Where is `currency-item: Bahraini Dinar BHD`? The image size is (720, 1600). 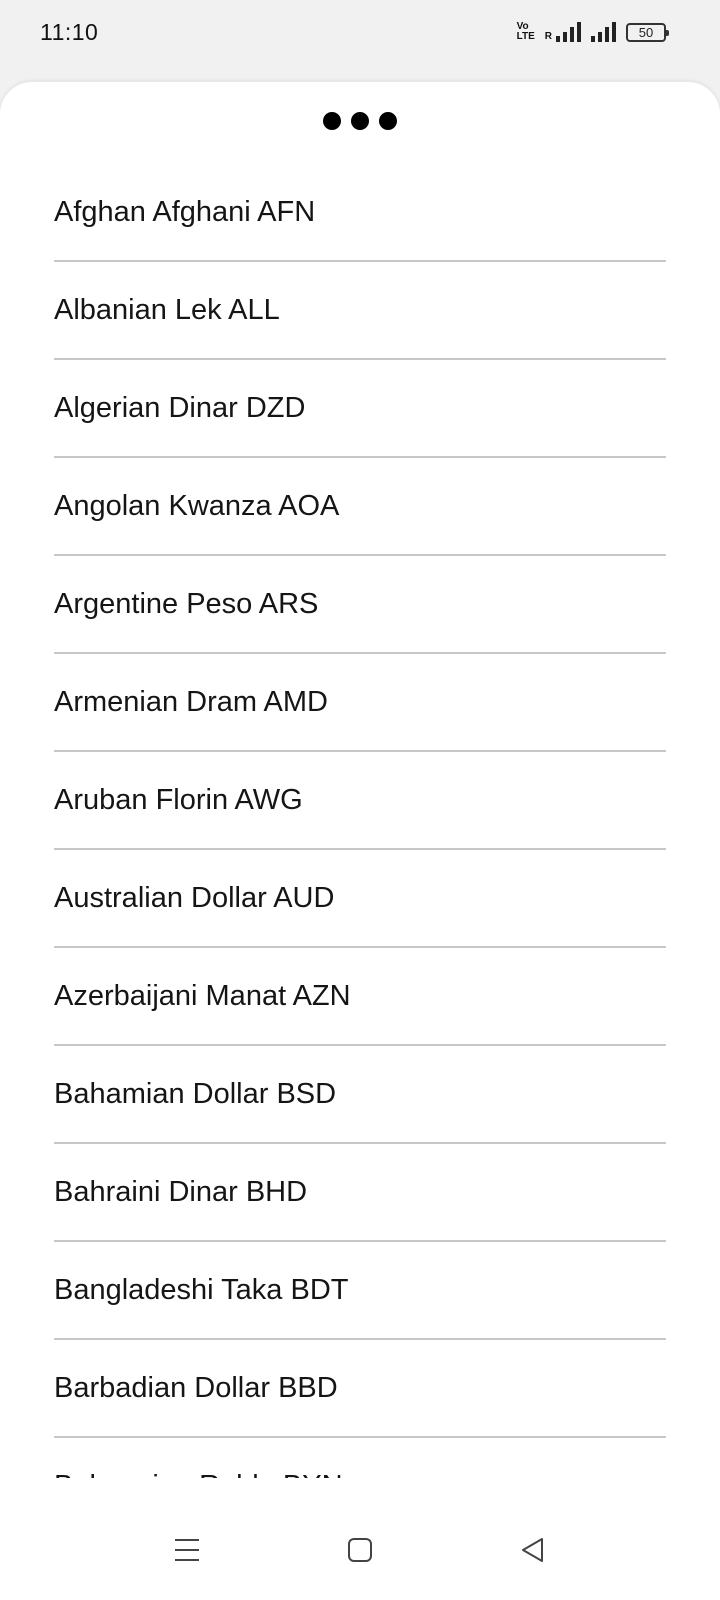
currency-item: Bahraini Dinar BHD is located at coordinates (360, 1193).